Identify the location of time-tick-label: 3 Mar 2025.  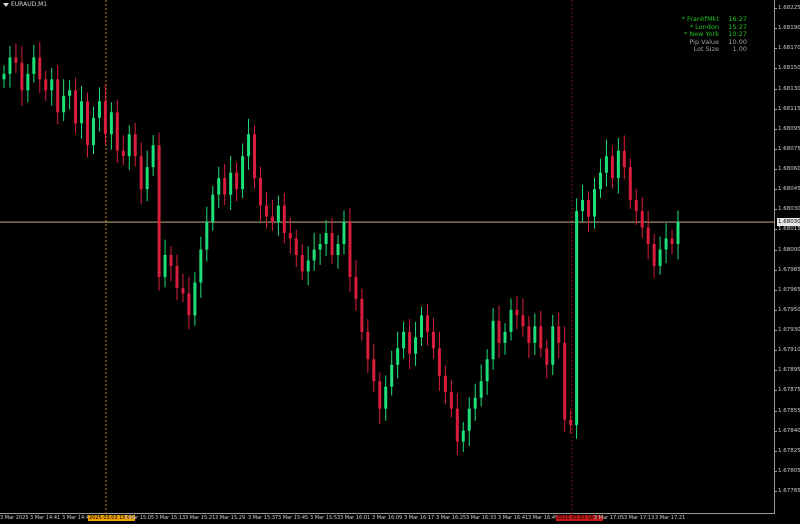
(14, 518).